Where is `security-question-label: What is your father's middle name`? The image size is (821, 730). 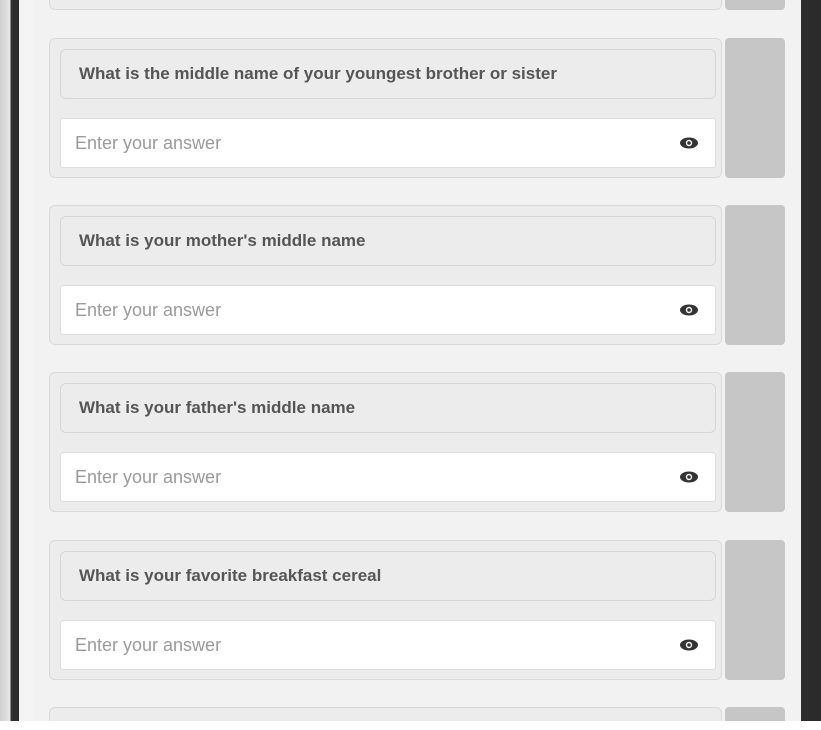
security-question-label: What is your father's middle name is located at coordinates (388, 408).